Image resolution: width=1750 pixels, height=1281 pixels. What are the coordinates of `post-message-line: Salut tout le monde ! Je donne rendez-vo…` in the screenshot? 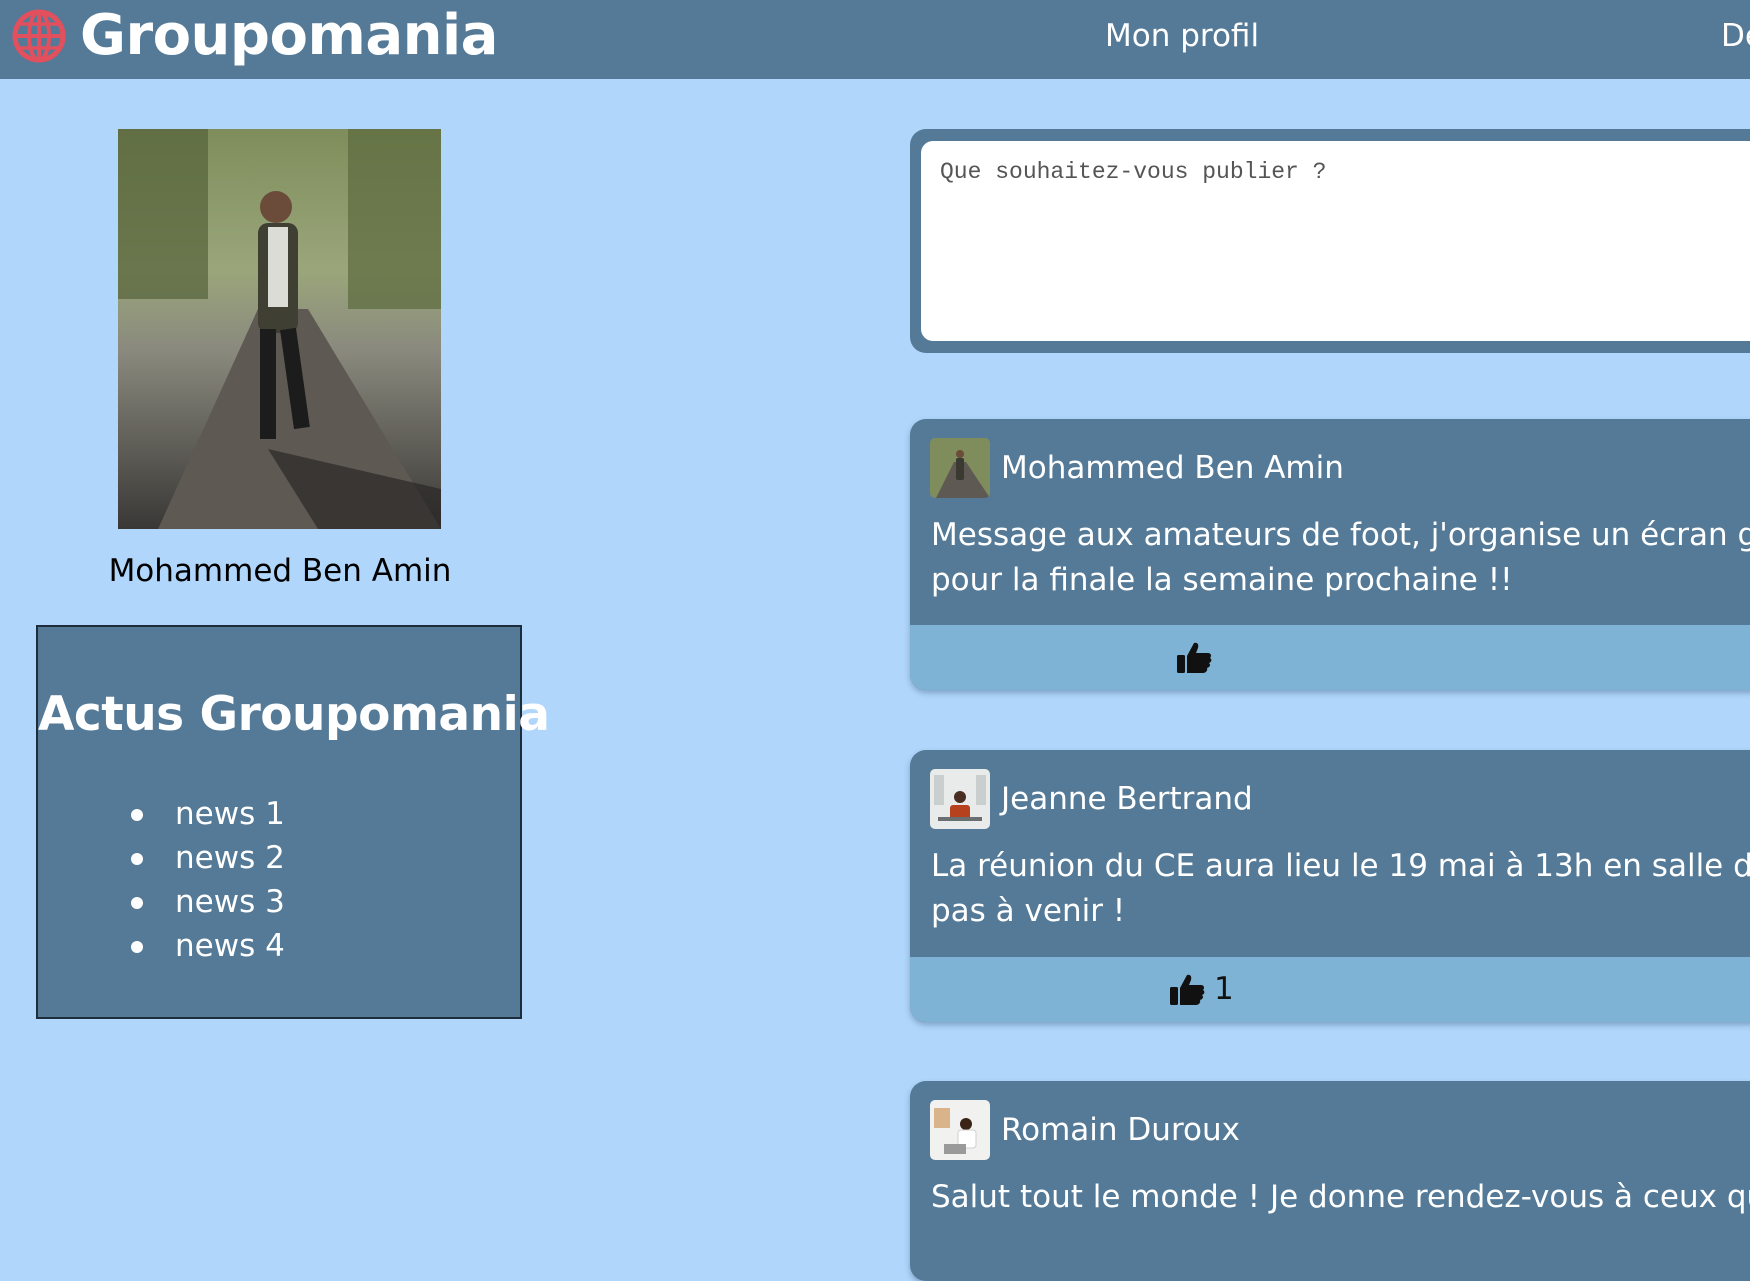 It's located at (1340, 1197).